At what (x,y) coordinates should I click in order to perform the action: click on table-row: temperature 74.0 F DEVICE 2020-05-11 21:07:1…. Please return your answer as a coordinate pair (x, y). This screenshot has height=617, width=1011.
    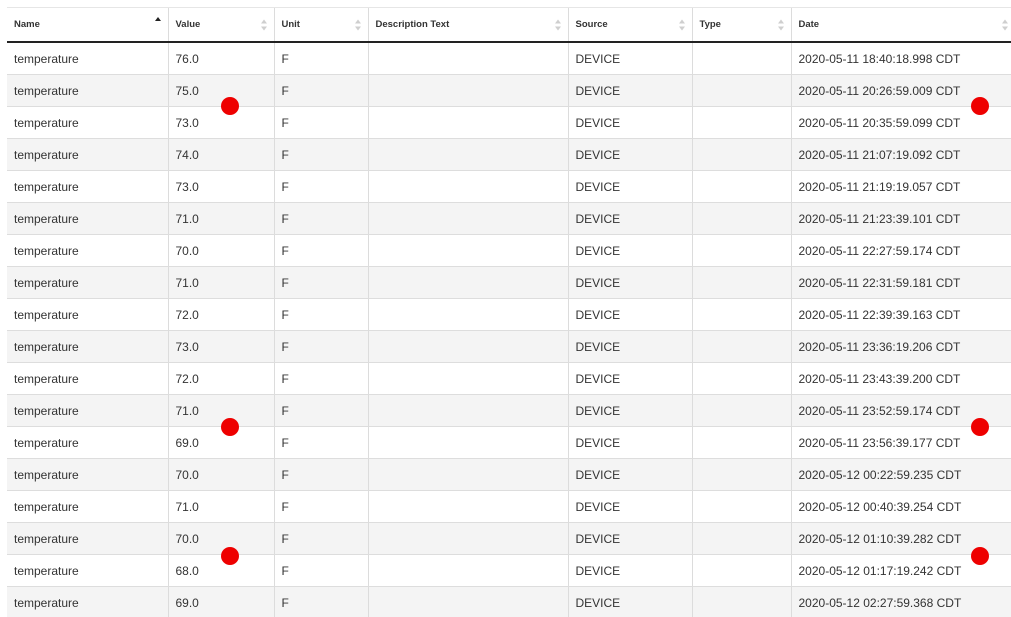
    Looking at the image, I should click on (509, 154).